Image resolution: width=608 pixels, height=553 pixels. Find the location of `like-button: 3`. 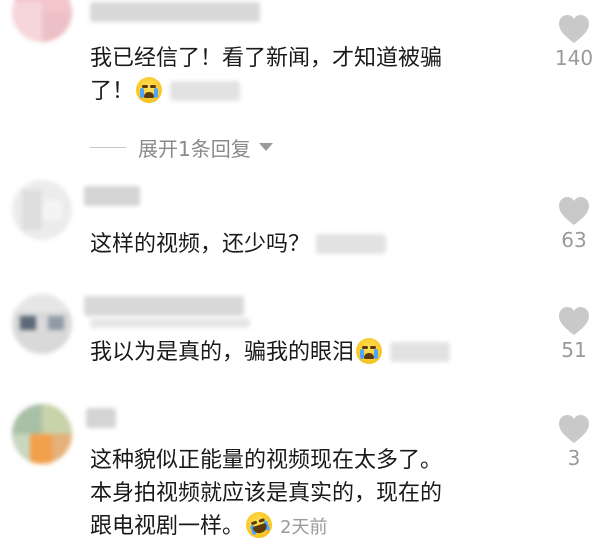

like-button: 3 is located at coordinates (574, 442).